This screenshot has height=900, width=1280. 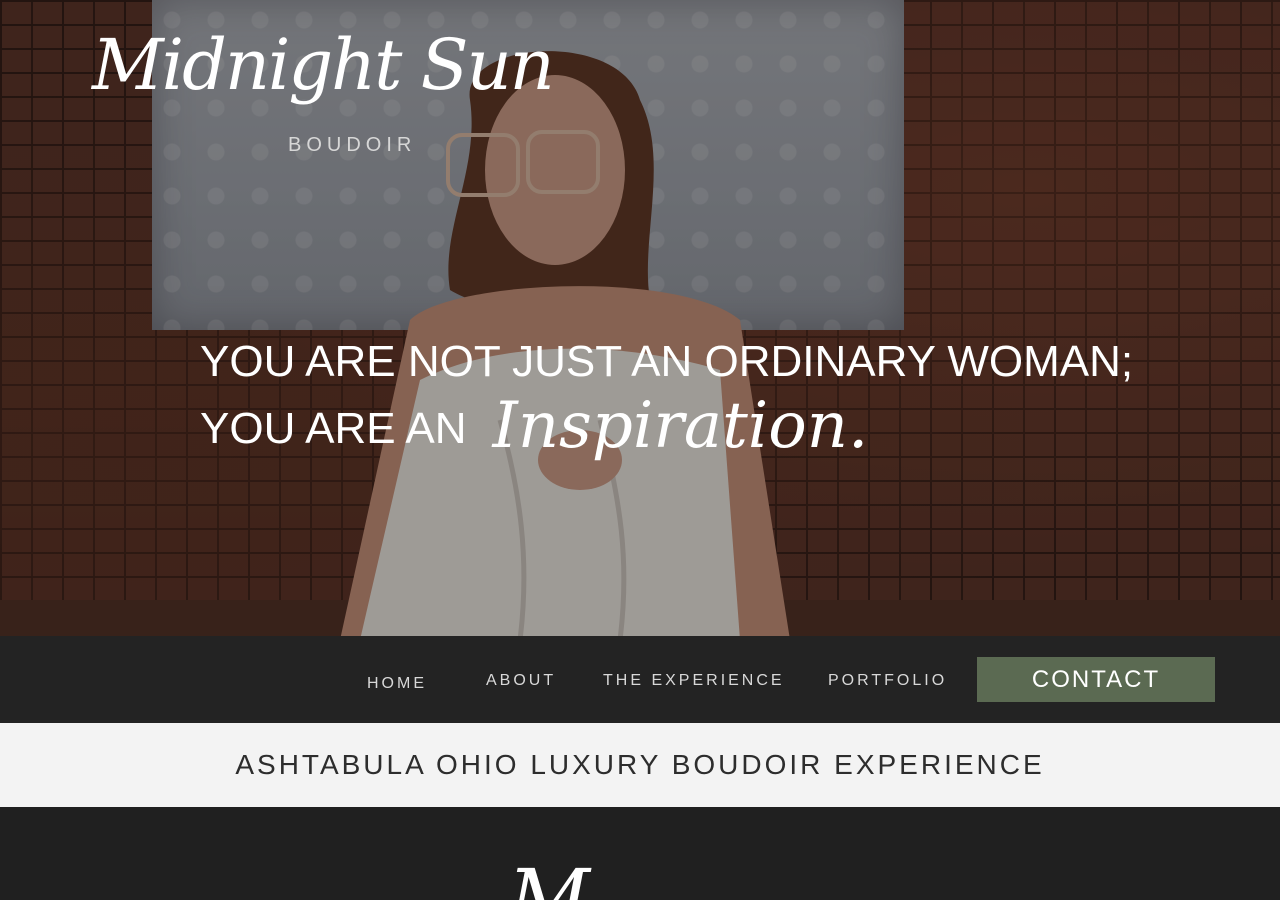 I want to click on brand-logo-script: Midnight Sun, so click(x=323, y=65).